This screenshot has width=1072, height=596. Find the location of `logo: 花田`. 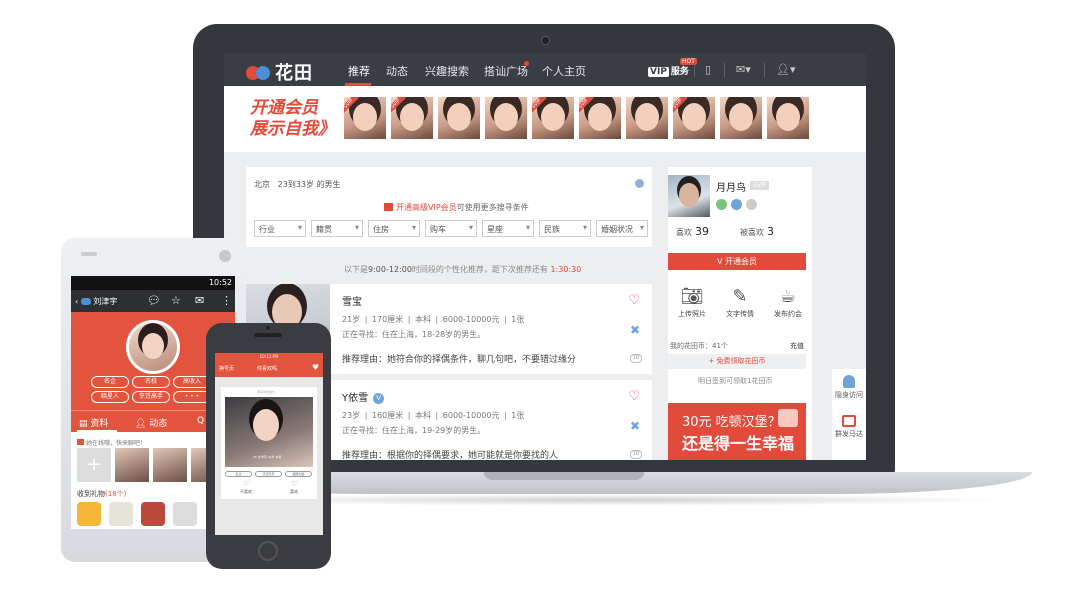

logo: 花田 is located at coordinates (279, 72).